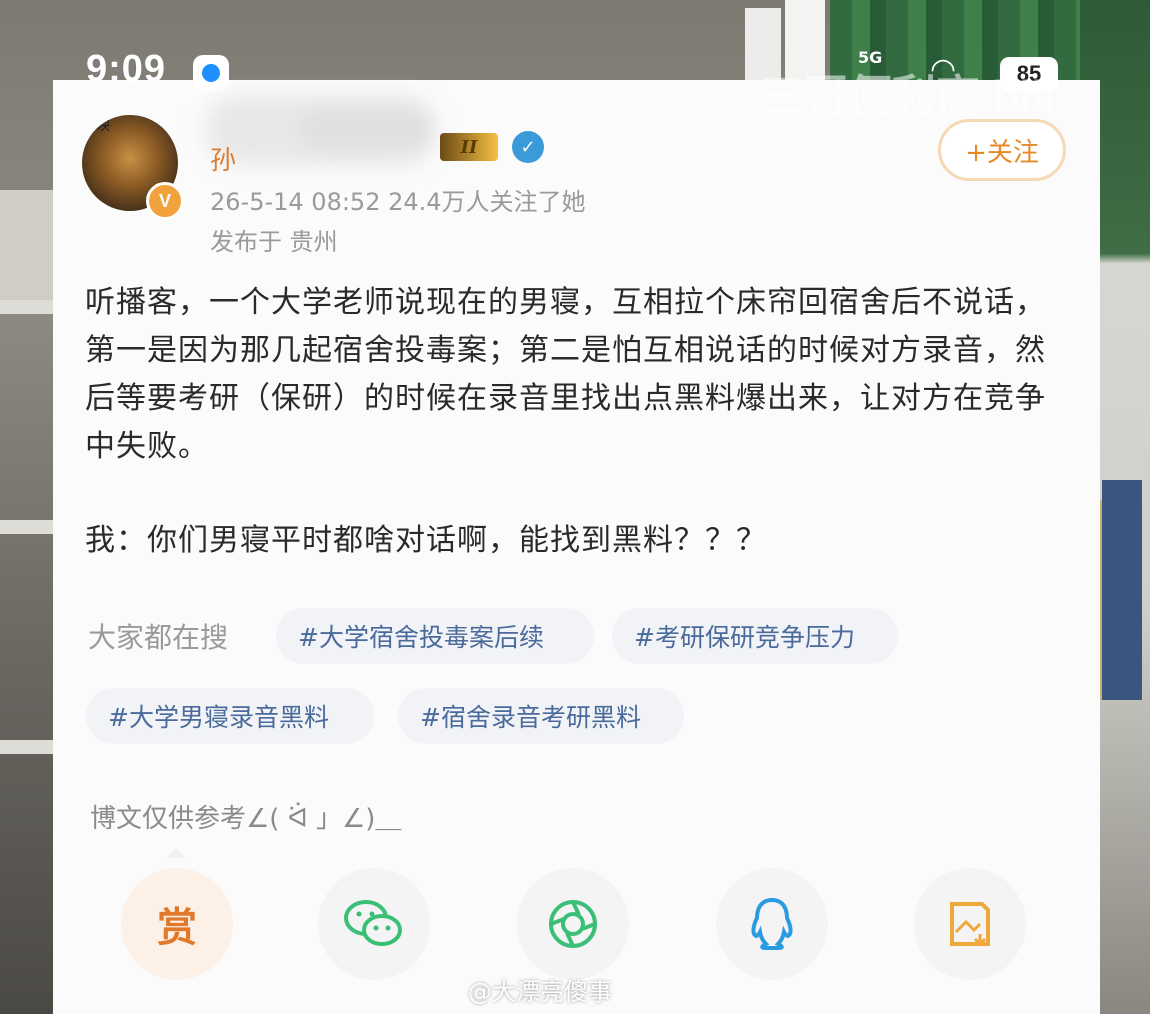 Image resolution: width=1150 pixels, height=1014 pixels. Describe the element at coordinates (176, 853) in the screenshot. I see `tooltip-pointer` at that location.